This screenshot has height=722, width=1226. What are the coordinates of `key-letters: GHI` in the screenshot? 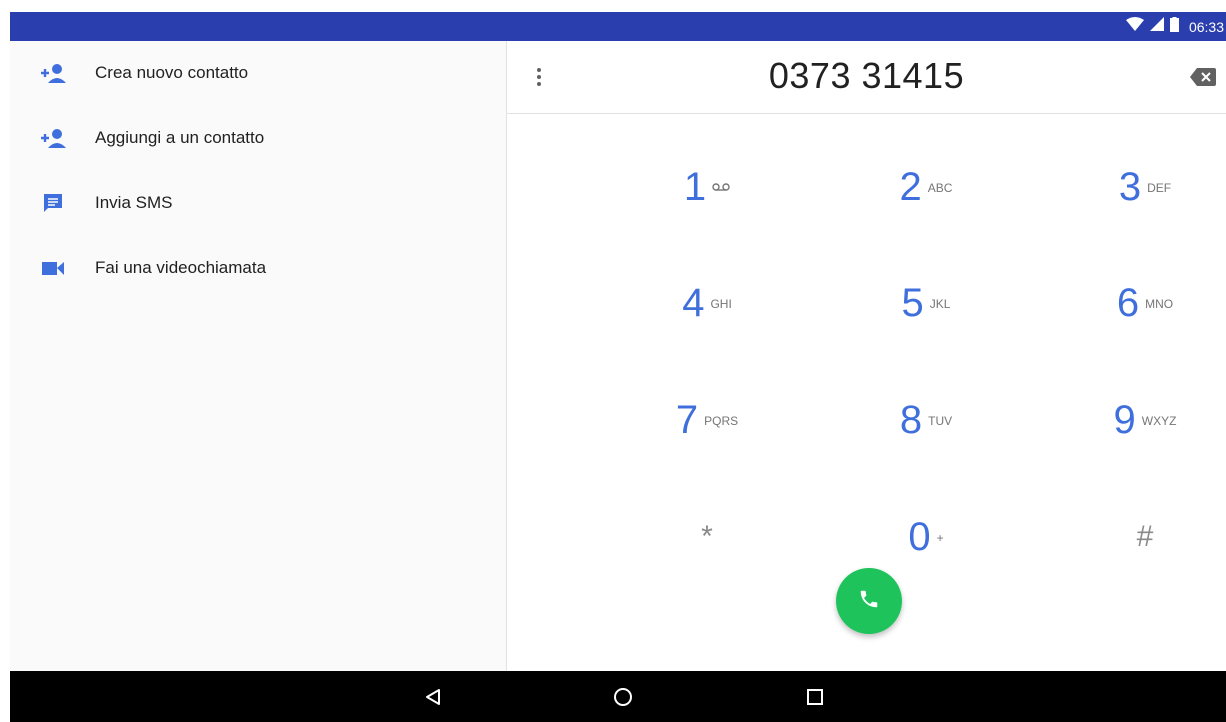 It's located at (721, 304).